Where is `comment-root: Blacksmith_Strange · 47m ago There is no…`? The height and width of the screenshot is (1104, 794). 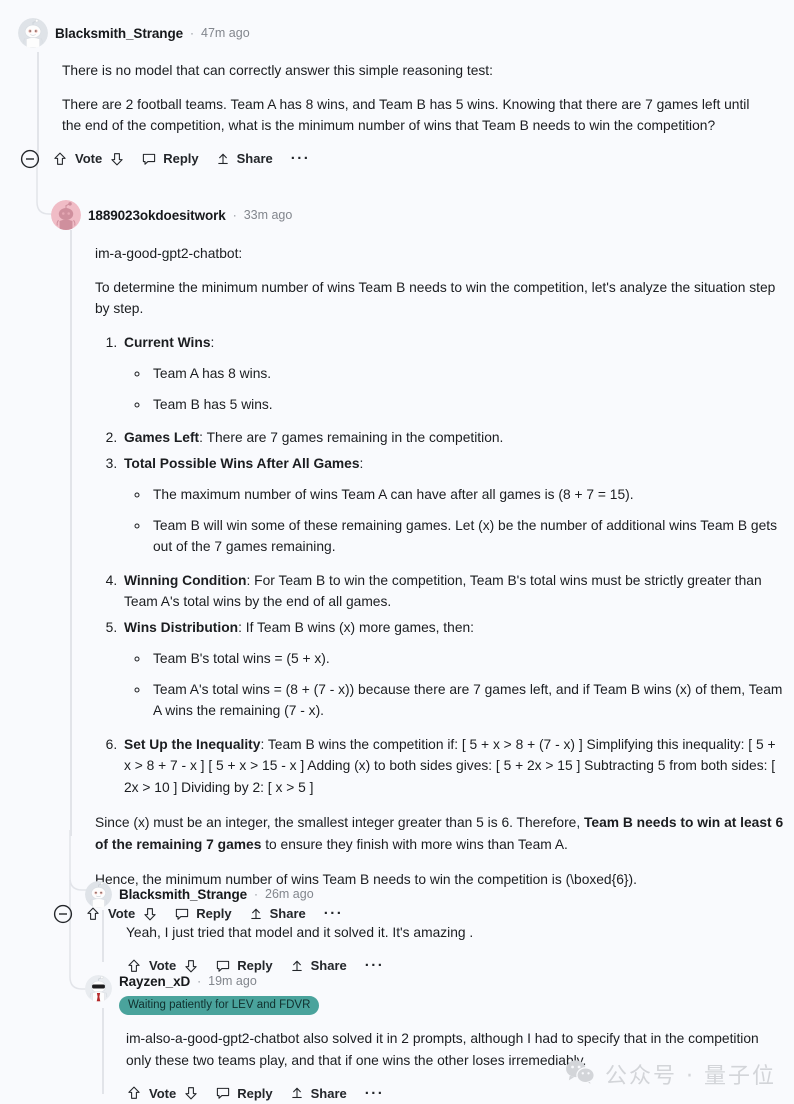
comment-root: Blacksmith_Strange · 47m ago There is no… is located at coordinates (398, 95).